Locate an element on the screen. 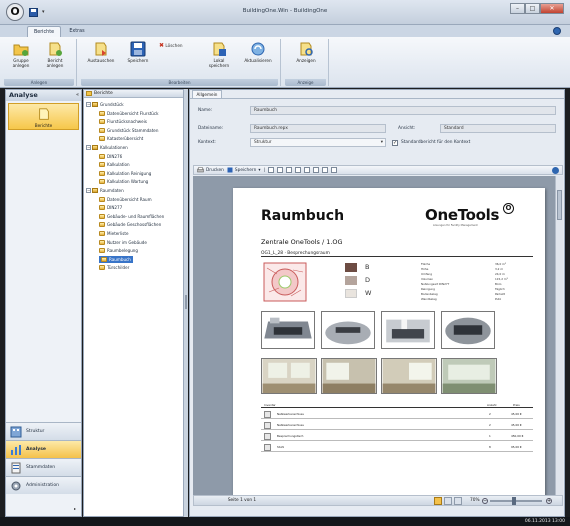 Image resolution: width=570 pixels, height=526 pixels. copy-icon is located at coordinates (288, 170).